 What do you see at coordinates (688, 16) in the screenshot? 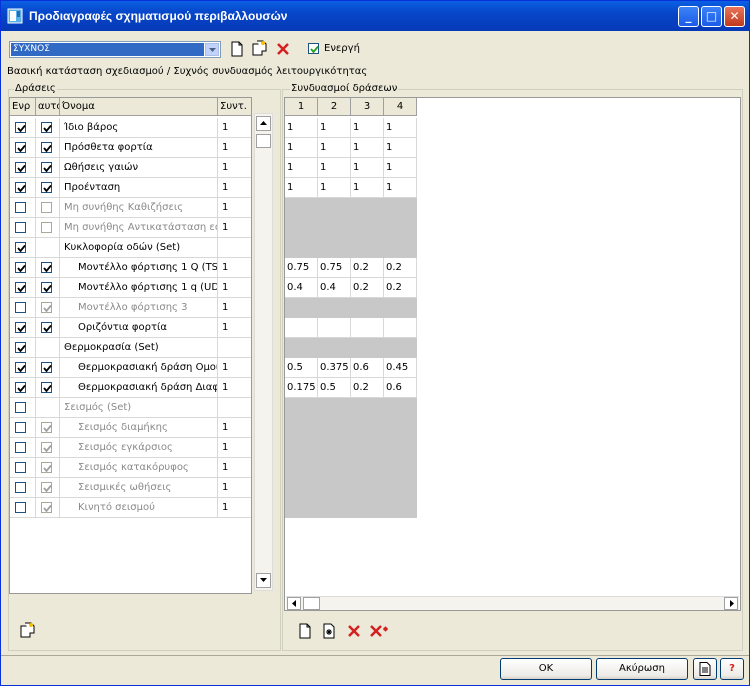
I see `minimize-button: _` at bounding box center [688, 16].